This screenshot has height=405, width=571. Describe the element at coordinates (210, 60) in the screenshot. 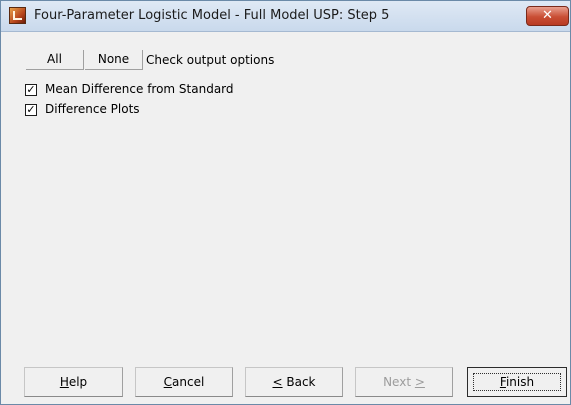

I see `check-output-hint: Check output options` at that location.